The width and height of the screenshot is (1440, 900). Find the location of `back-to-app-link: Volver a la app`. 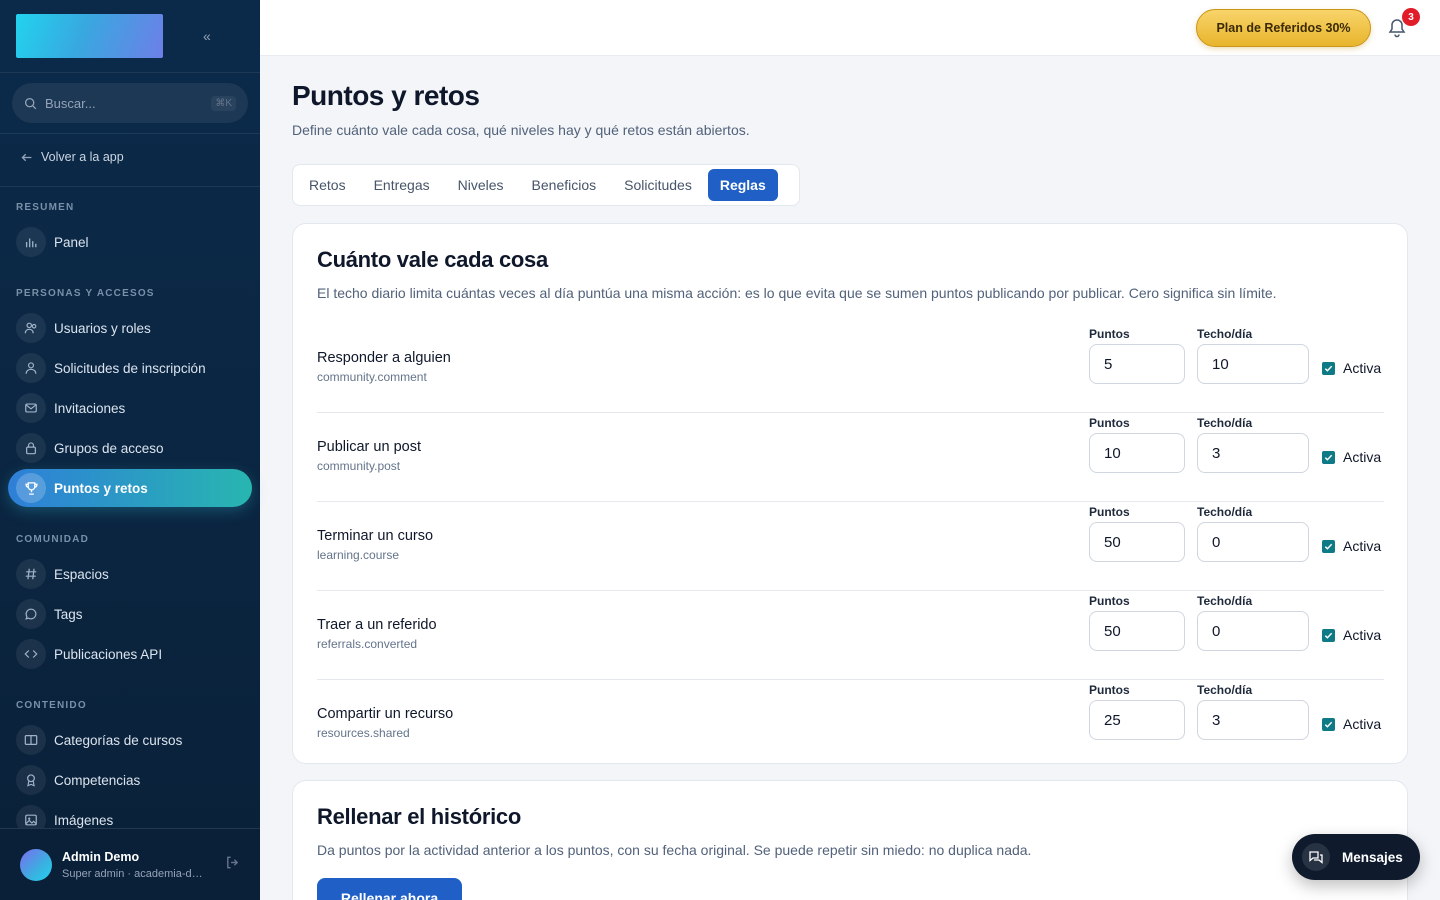

back-to-app-link: Volver a la app is located at coordinates (72, 157).